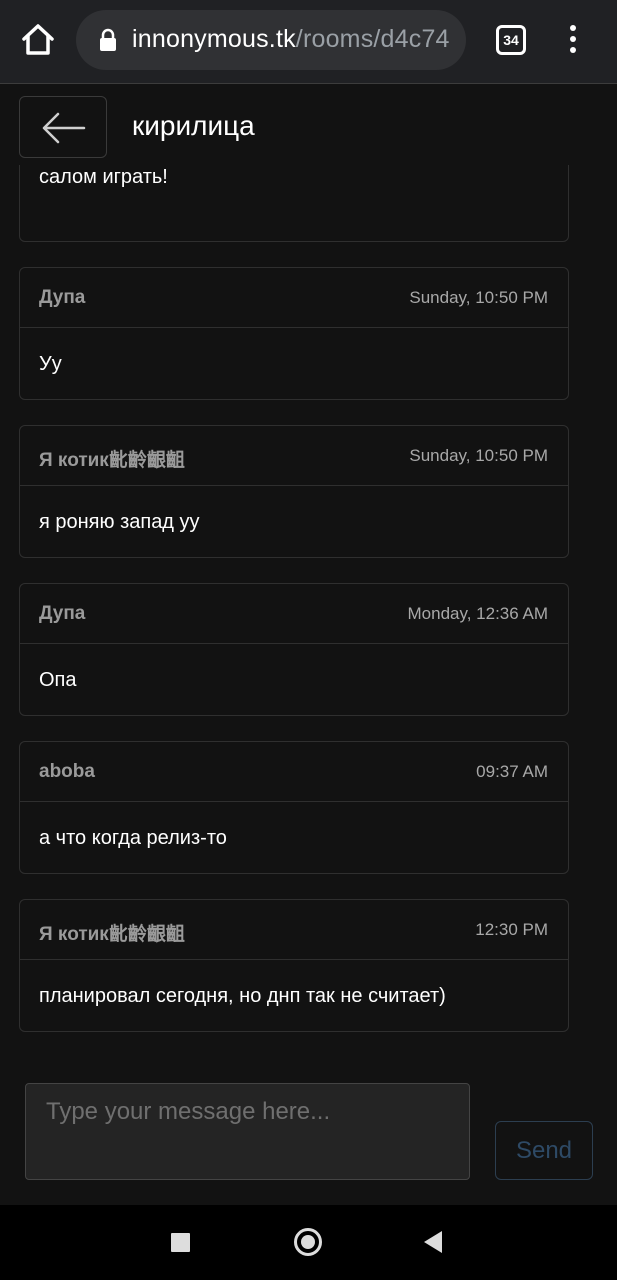 This screenshot has width=617, height=1280. What do you see at coordinates (119, 522) in the screenshot?
I see `message-text: я роняю запад уу` at bounding box center [119, 522].